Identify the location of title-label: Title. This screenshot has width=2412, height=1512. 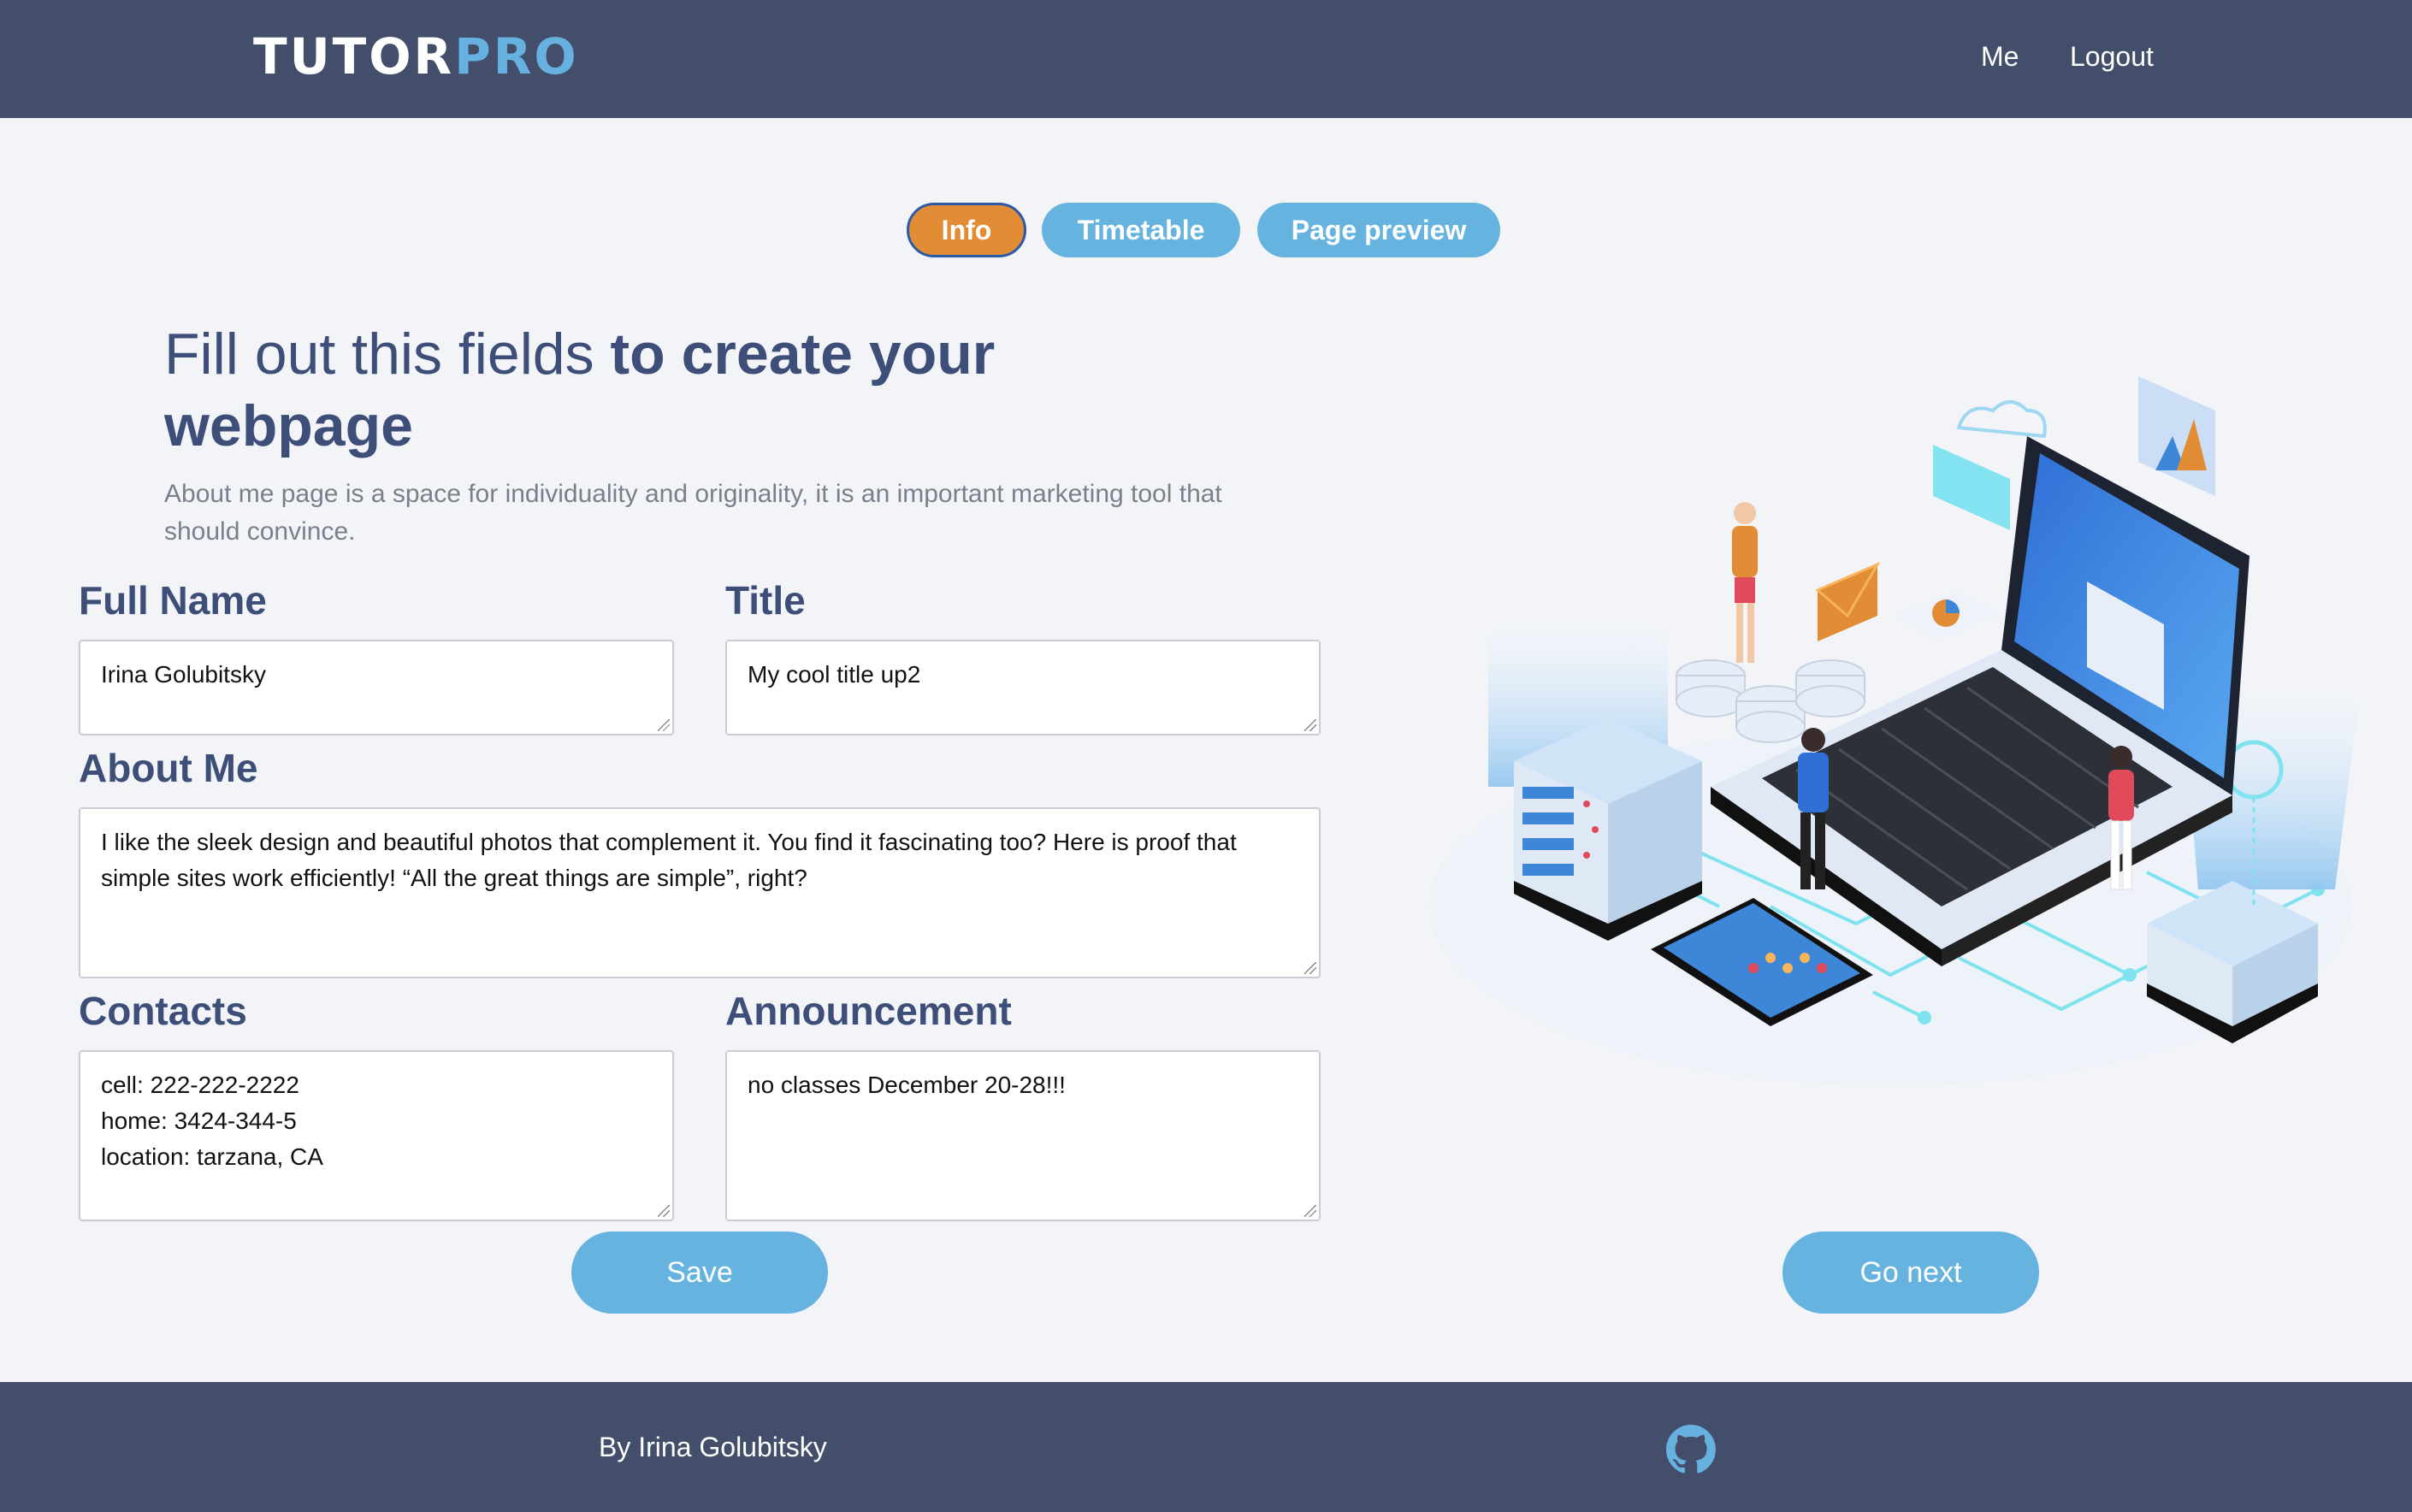
(765, 600).